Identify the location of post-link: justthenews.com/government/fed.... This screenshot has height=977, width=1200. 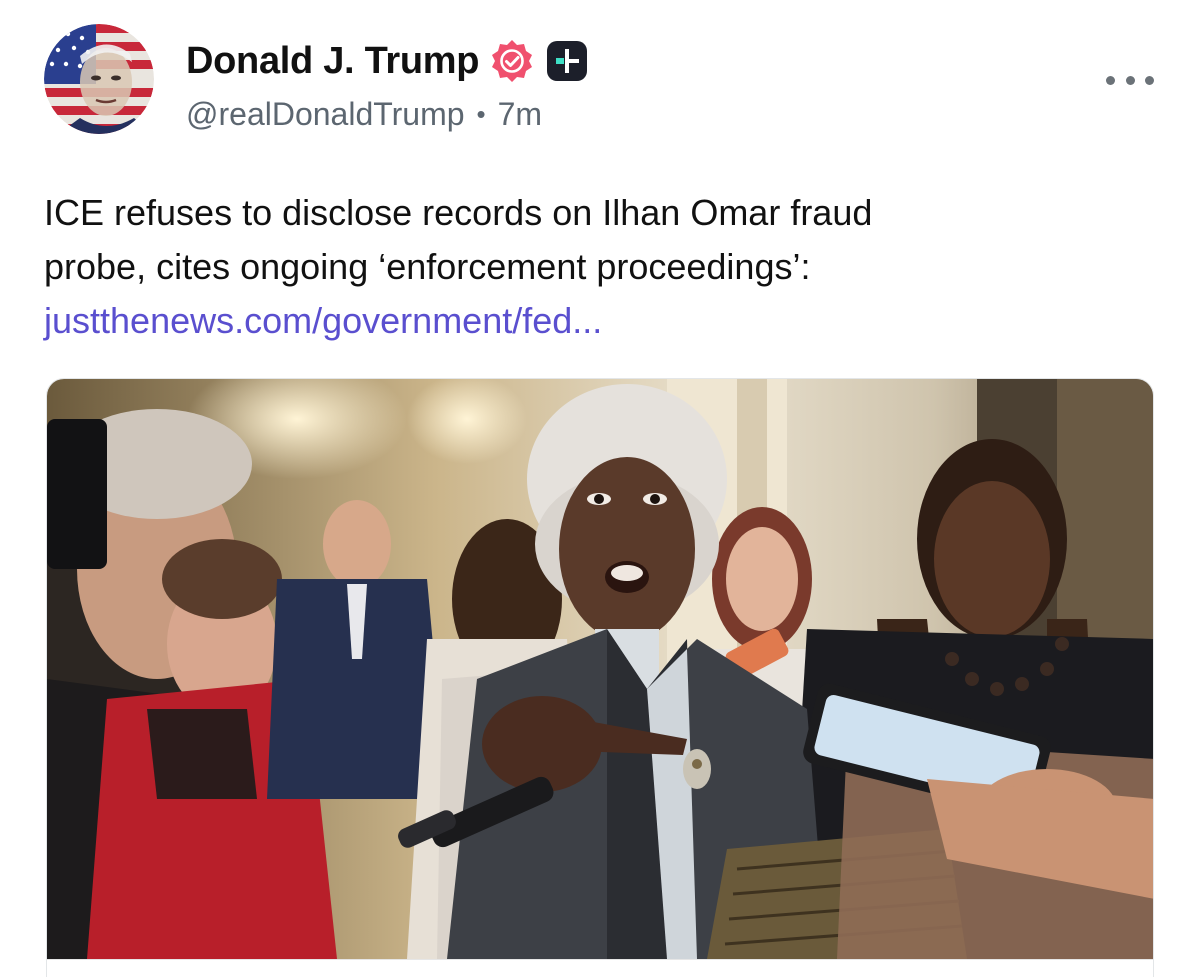
(594, 321).